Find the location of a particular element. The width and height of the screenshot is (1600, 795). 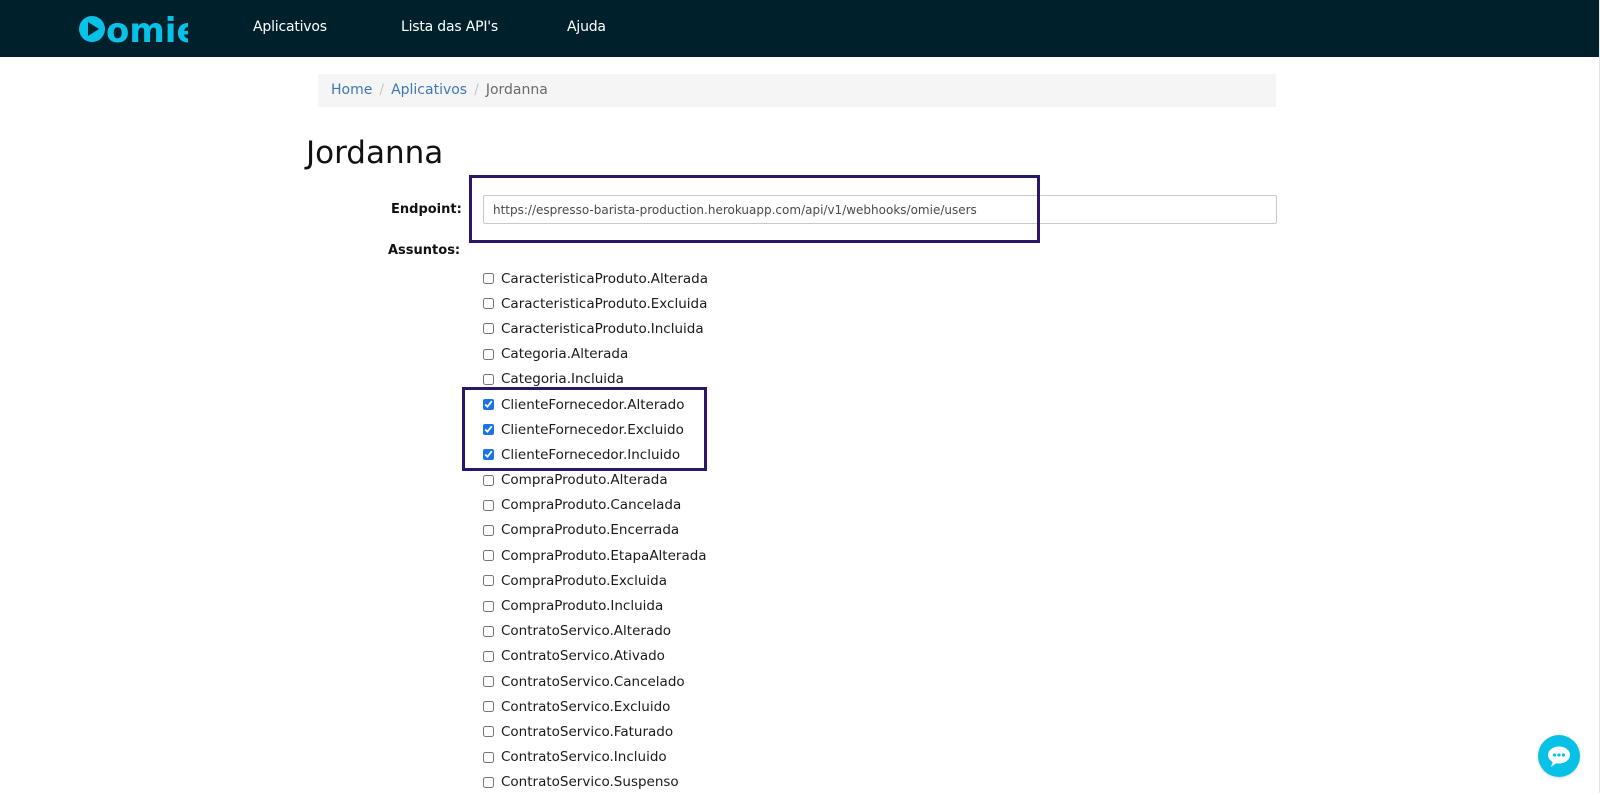

subject-label: CompraProduto.EtapaAlterada is located at coordinates (604, 555).